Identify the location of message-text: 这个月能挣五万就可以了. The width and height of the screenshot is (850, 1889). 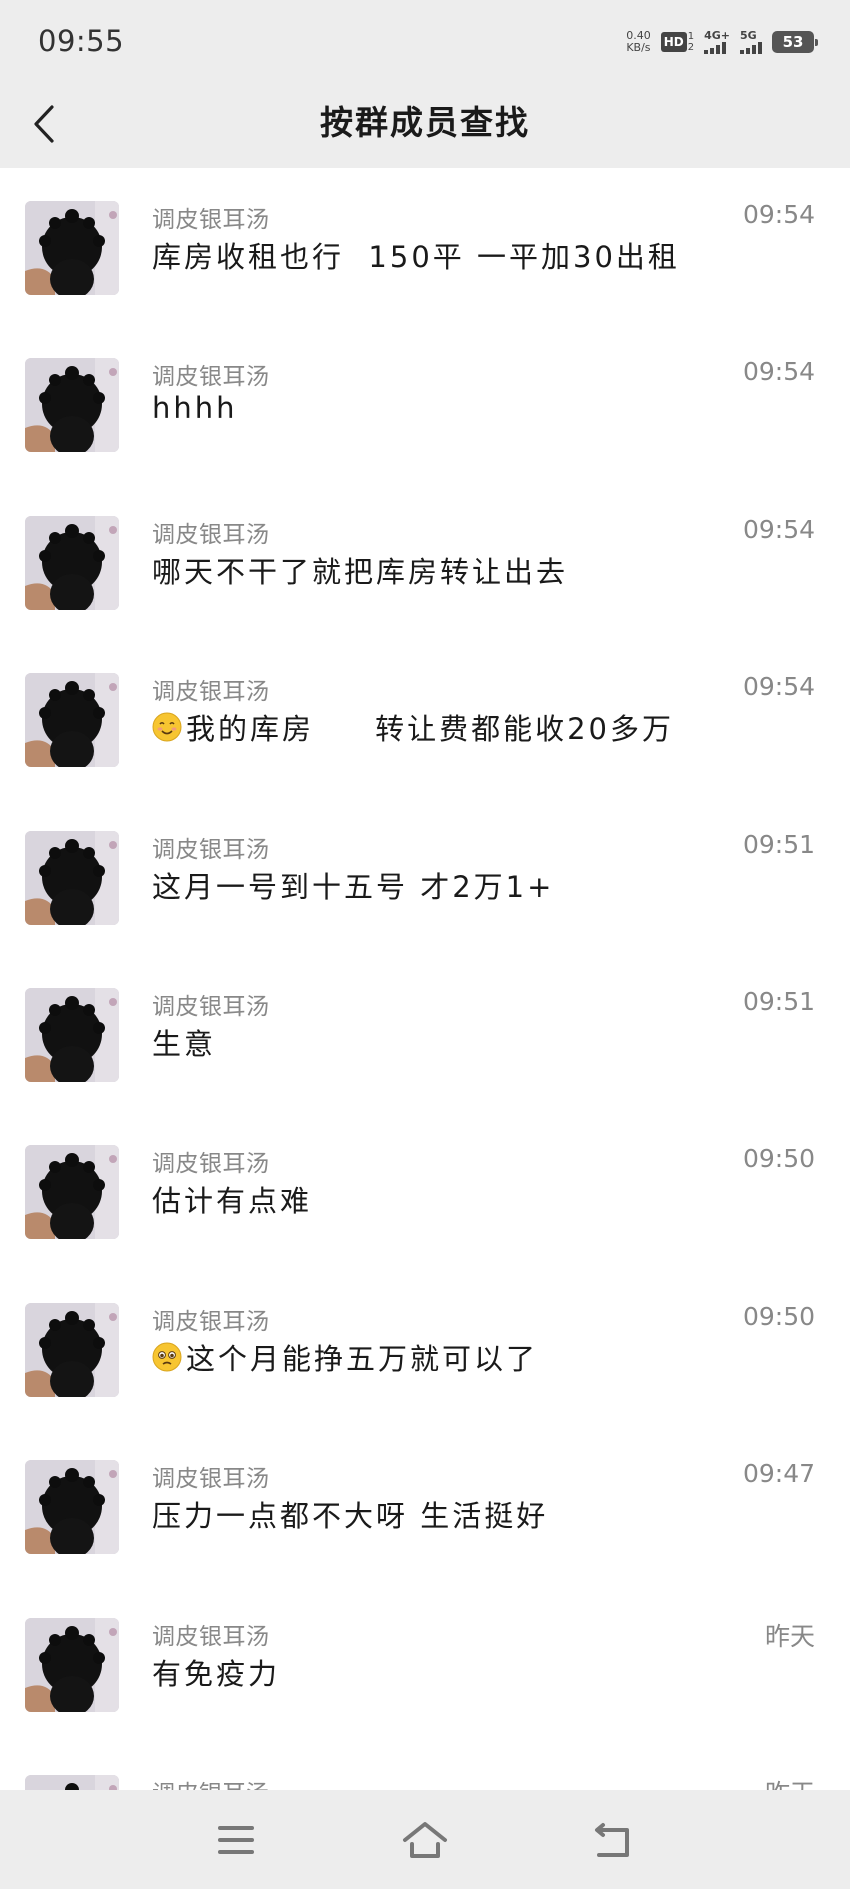
(362, 1358).